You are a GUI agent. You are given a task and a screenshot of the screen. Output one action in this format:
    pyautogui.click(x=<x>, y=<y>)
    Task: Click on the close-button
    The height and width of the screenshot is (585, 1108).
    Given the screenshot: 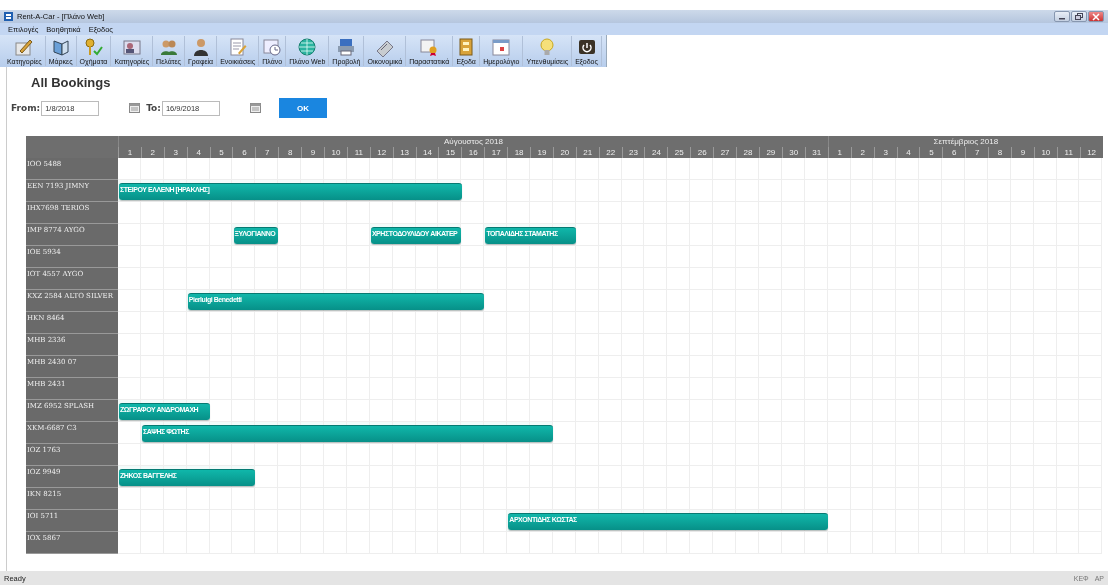 What is the action you would take?
    pyautogui.click(x=1096, y=16)
    